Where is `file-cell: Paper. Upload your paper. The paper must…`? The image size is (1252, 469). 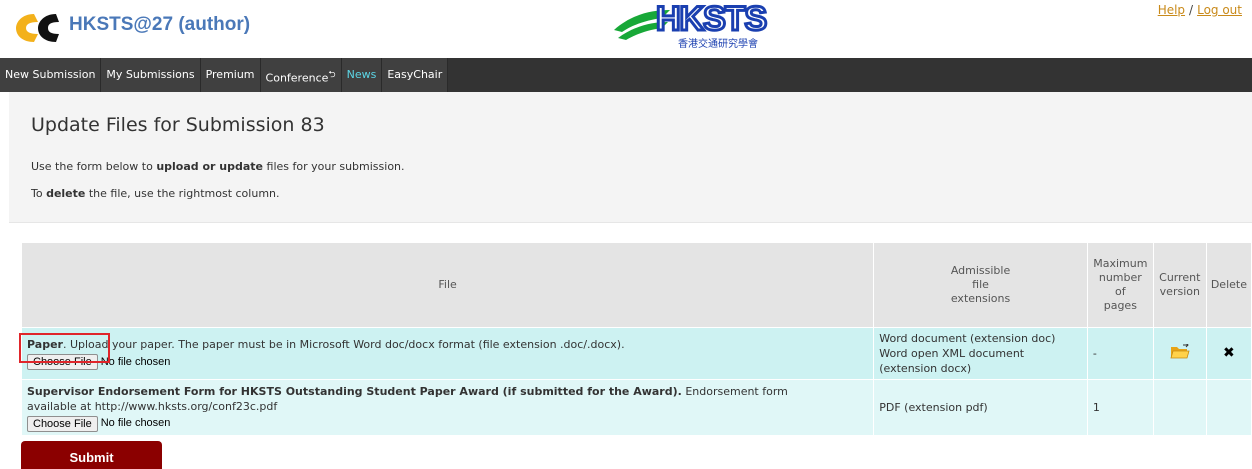
file-cell: Paper. Upload your paper. The paper must… is located at coordinates (447, 353).